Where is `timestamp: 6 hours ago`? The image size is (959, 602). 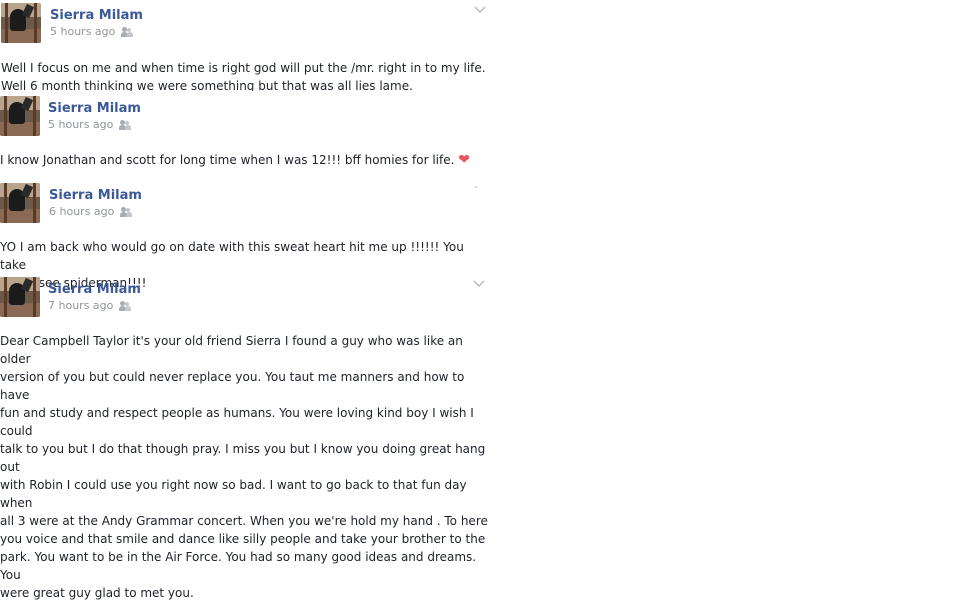
timestamp: 6 hours ago is located at coordinates (81, 211).